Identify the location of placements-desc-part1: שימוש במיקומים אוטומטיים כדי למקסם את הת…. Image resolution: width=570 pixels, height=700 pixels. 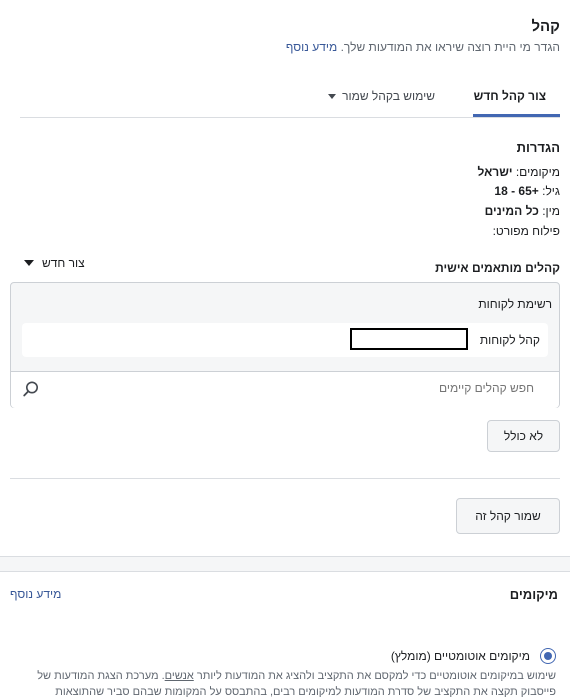
(374, 676).